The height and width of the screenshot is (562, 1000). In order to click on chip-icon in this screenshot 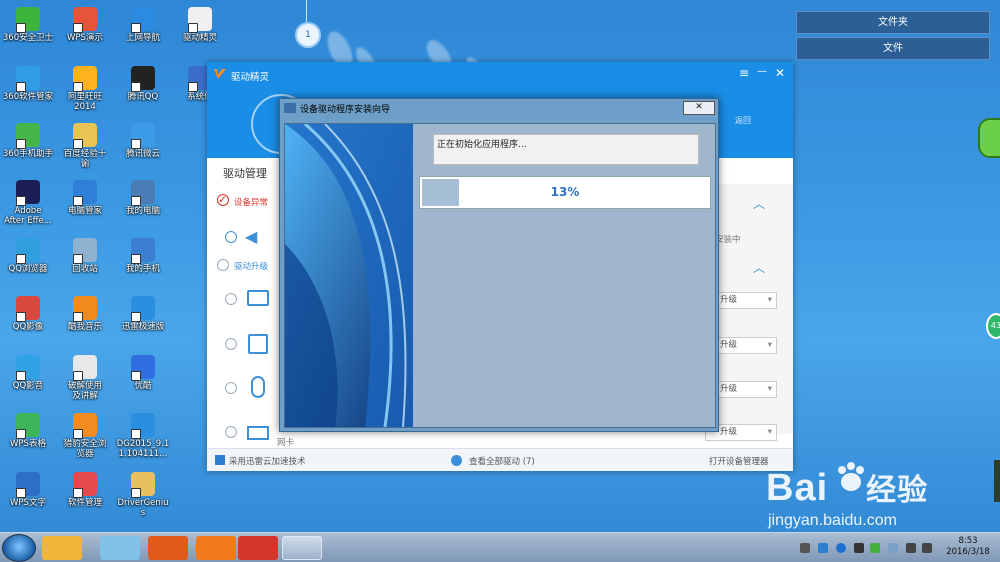, I will do `click(258, 344)`.